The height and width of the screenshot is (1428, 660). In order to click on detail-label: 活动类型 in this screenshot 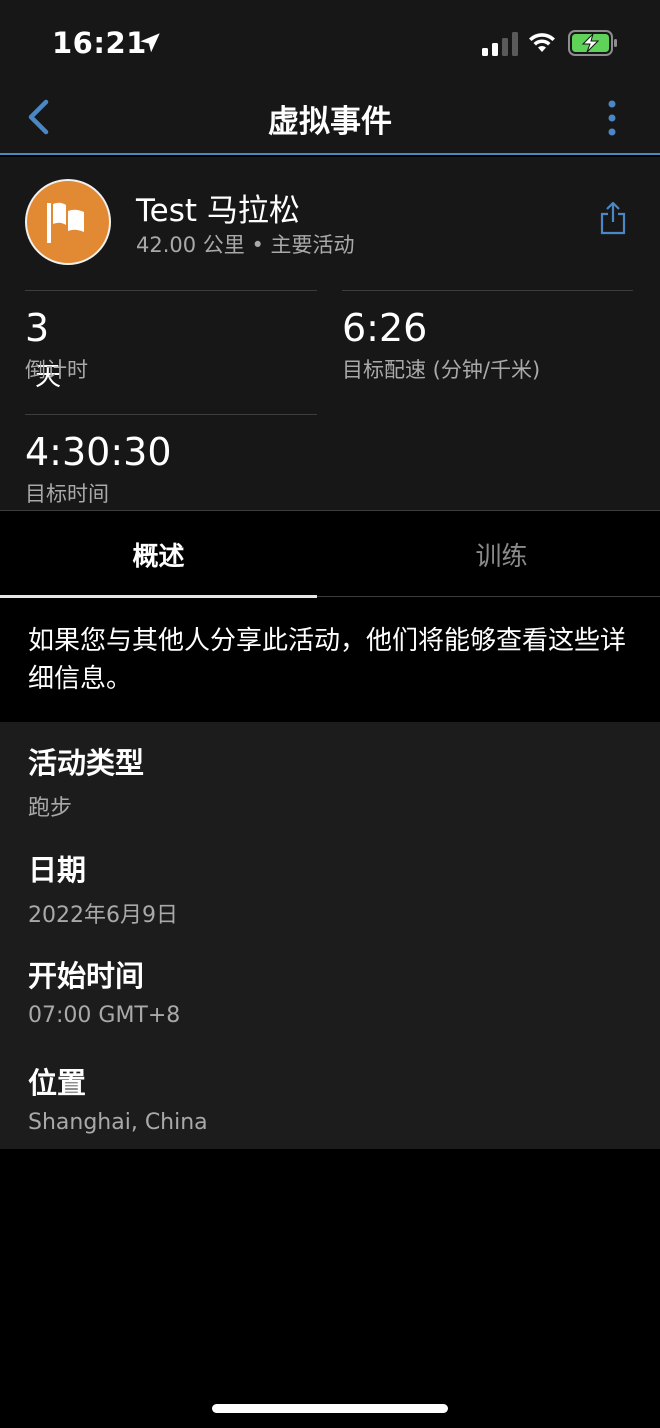, I will do `click(86, 763)`.